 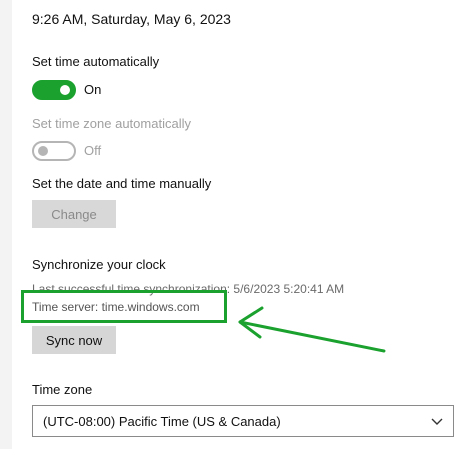 I want to click on current-datetime: 9:26 AM, Saturday, May 6, 2023, so click(x=131, y=19).